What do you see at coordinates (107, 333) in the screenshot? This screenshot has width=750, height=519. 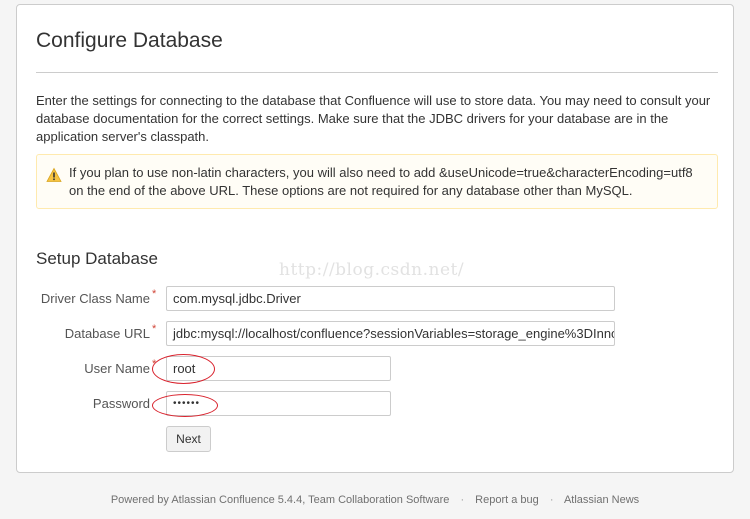 I see `database-url-label: Database URL` at bounding box center [107, 333].